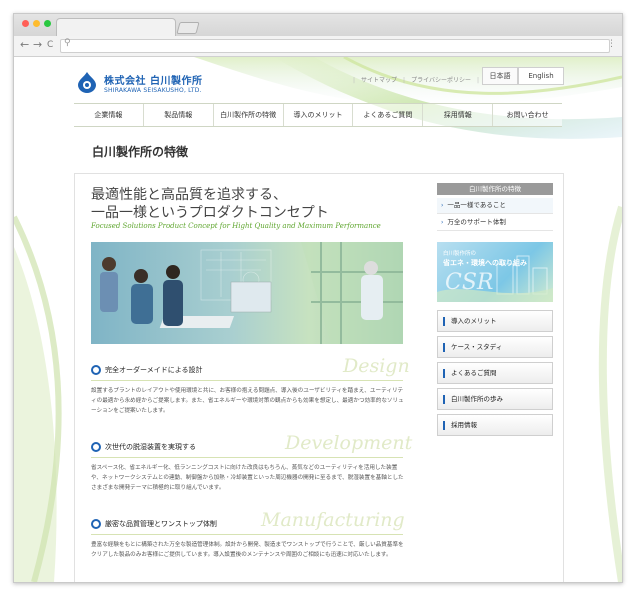  I want to click on minimize-window-icon, so click(36, 23).